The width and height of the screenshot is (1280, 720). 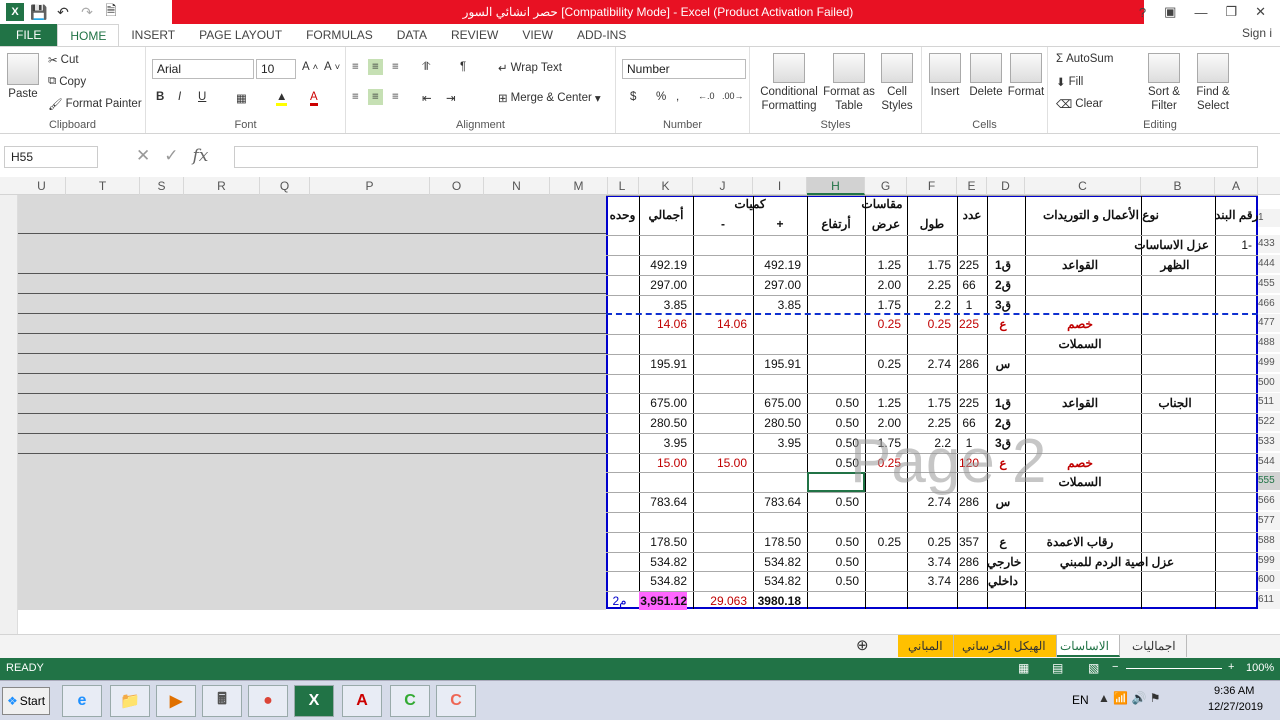 I want to click on tab-data: DATA, so click(x=412, y=35).